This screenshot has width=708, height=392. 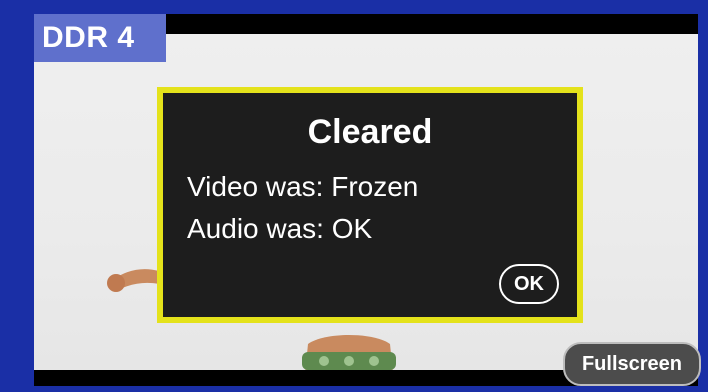 I want to click on channel-label: DDR 4, so click(x=100, y=38).